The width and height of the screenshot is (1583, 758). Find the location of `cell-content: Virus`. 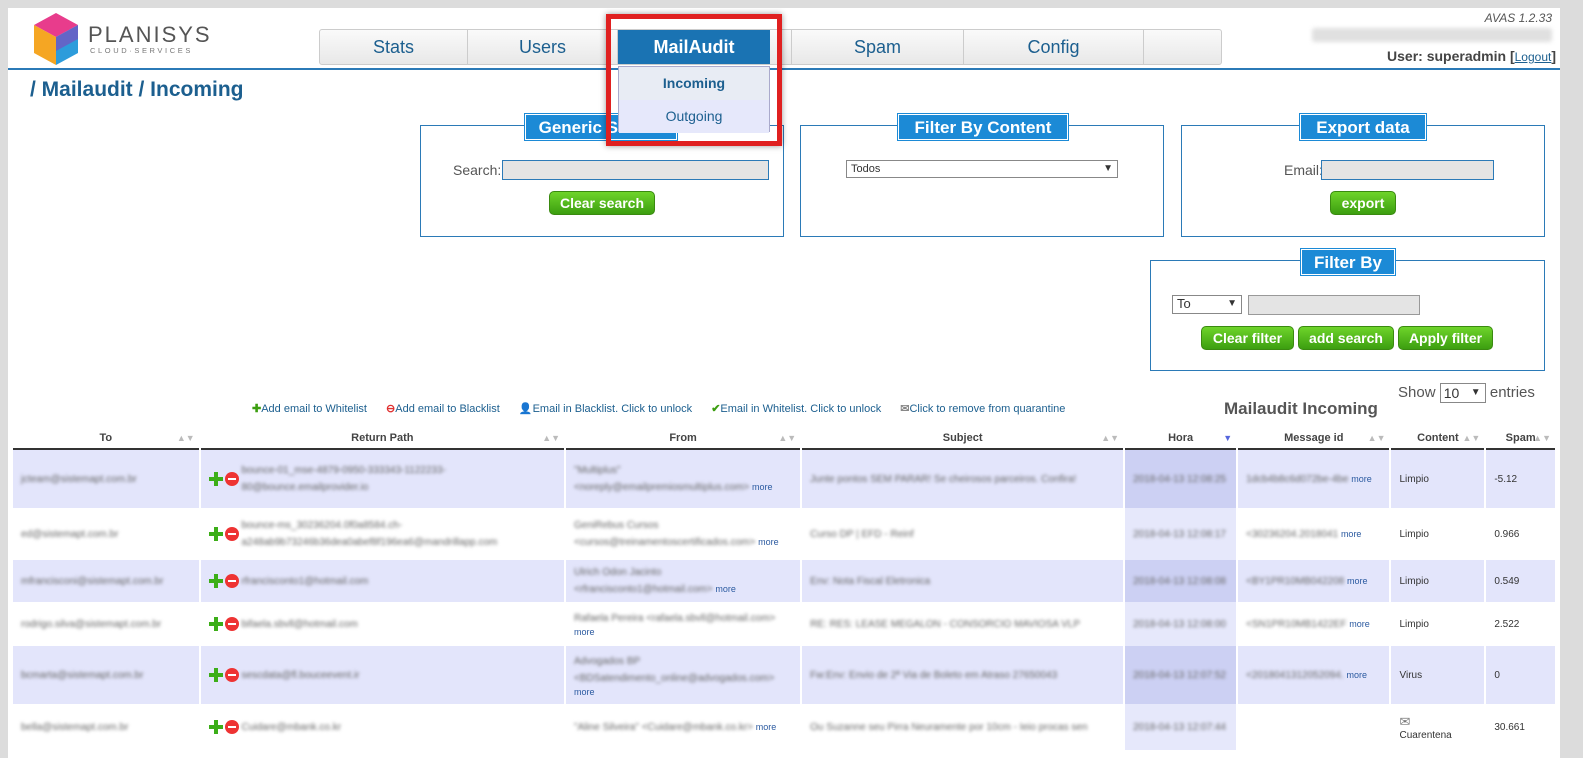

cell-content: Virus is located at coordinates (1411, 675).